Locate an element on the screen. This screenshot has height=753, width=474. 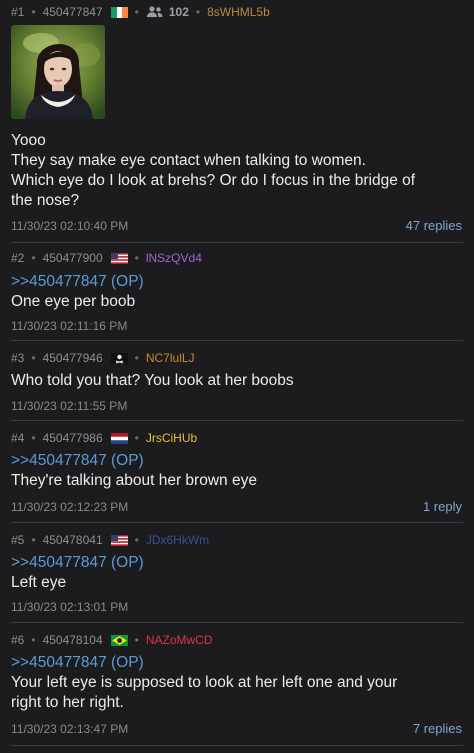
post-body: >>450477847 (OP) Left eye is located at coordinates (238, 573).